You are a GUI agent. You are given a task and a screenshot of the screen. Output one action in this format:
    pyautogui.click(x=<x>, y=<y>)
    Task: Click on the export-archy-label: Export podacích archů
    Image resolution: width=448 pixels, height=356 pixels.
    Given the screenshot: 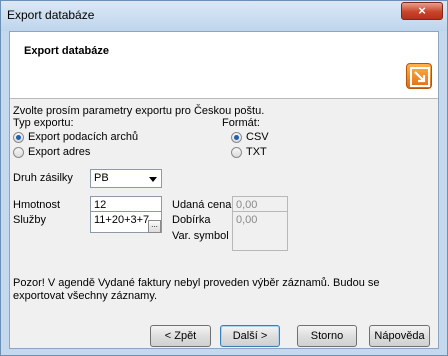 What is the action you would take?
    pyautogui.click(x=83, y=137)
    